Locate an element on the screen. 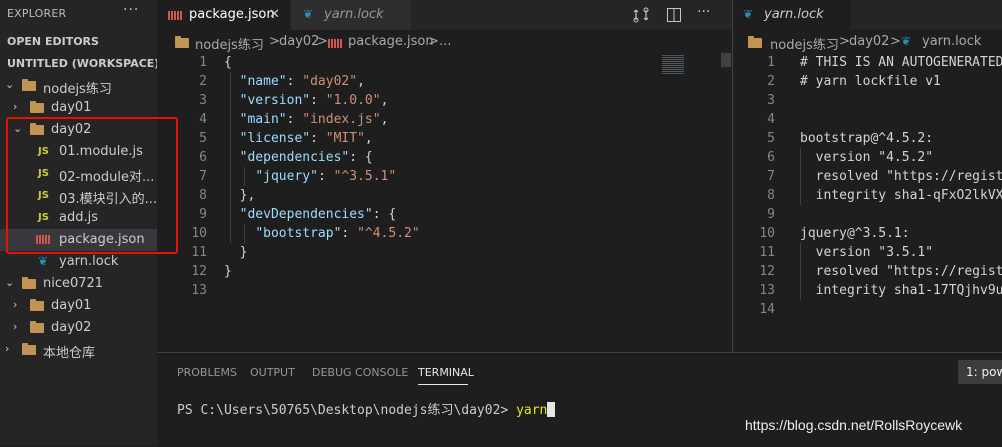  code-line: jquery@^3.5.1: is located at coordinates (855, 233).